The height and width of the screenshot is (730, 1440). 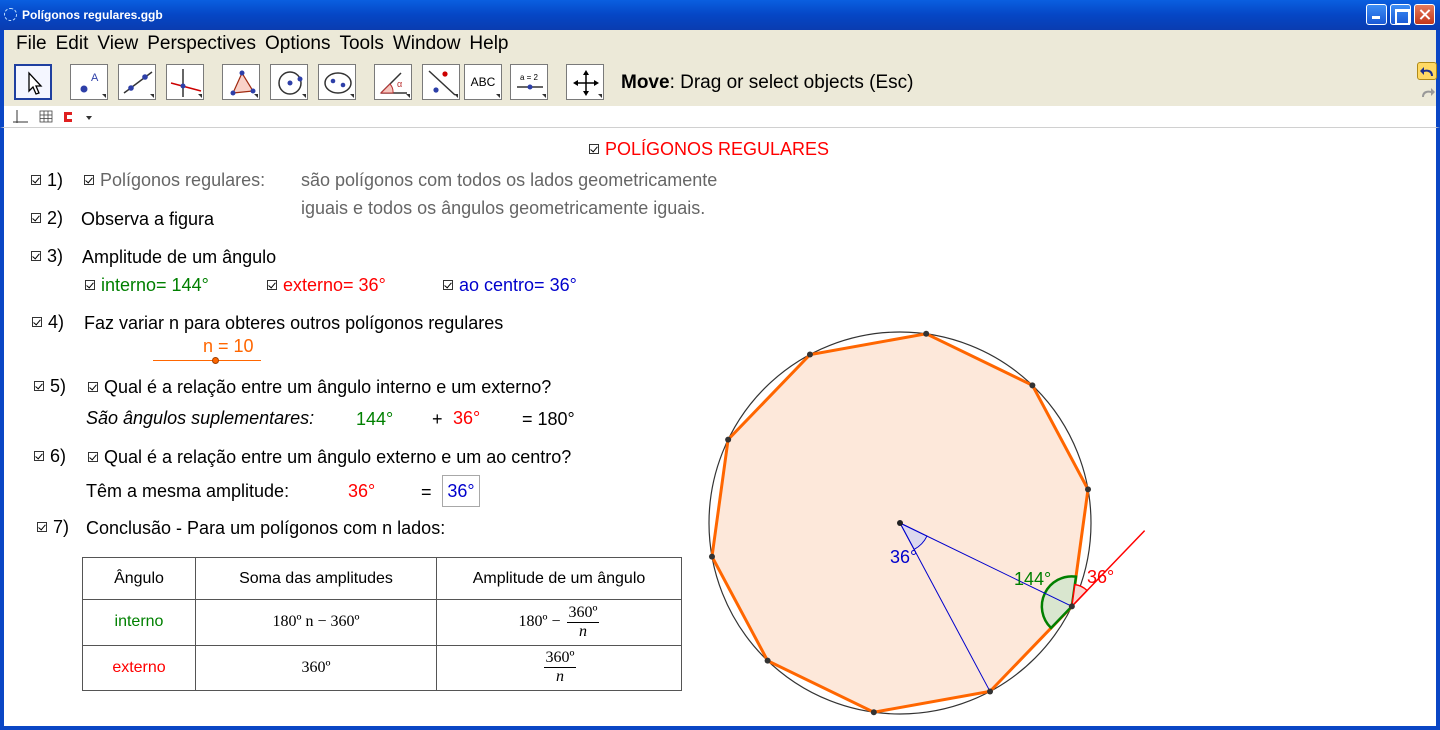 I want to click on exterior-angle-label: 36°, so click(x=1100, y=577).